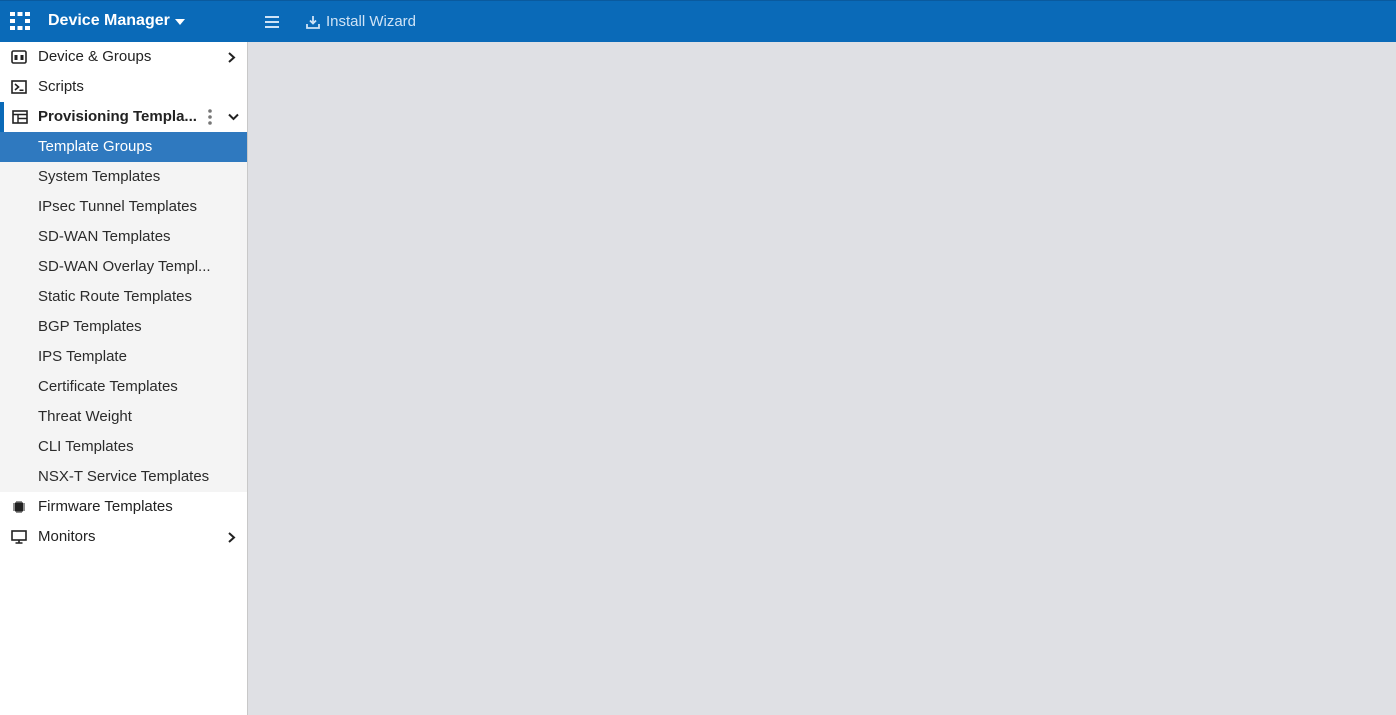 This screenshot has height=715, width=1396. Describe the element at coordinates (90, 326) in the screenshot. I see `sidebar-item-label: BGP Templates` at that location.